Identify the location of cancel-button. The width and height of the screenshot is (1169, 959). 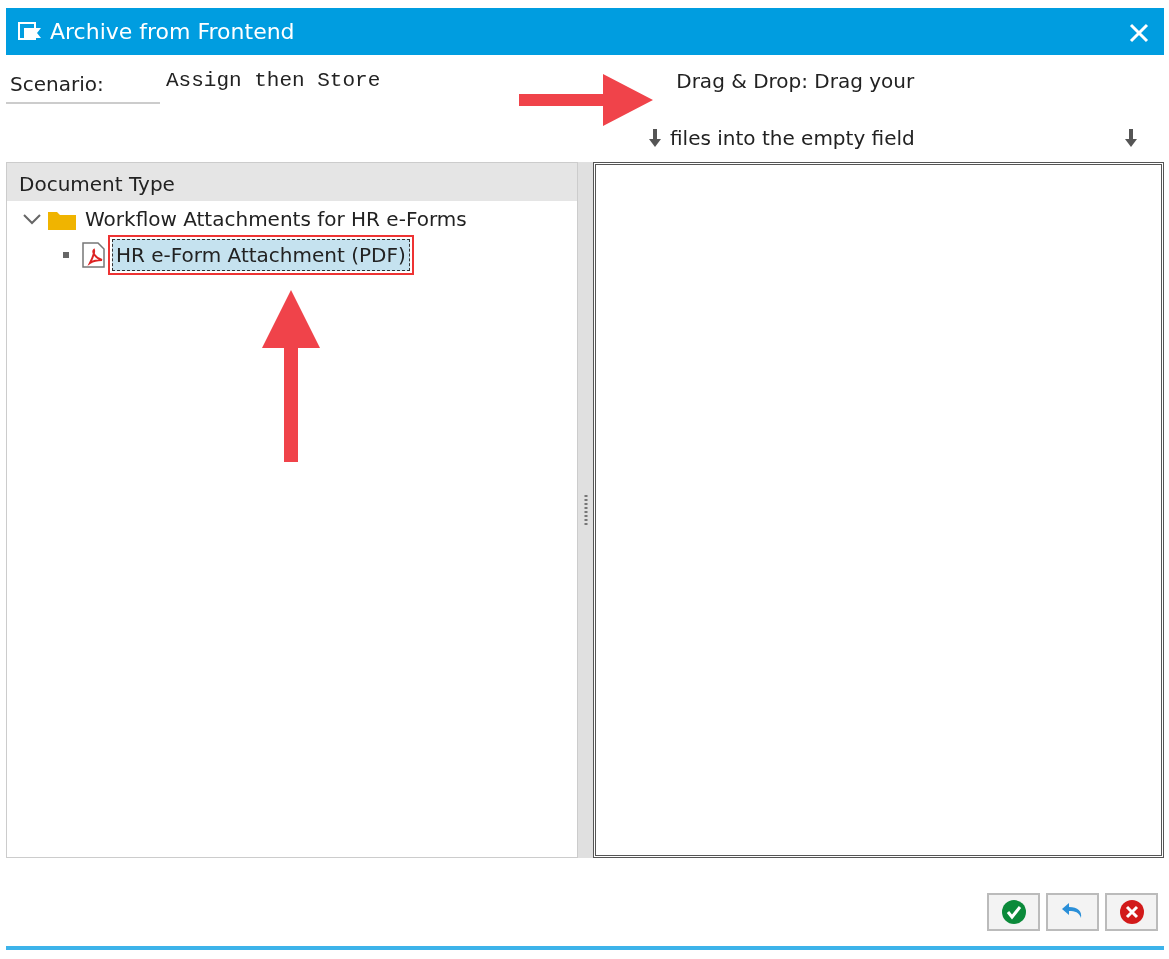
(1131, 912).